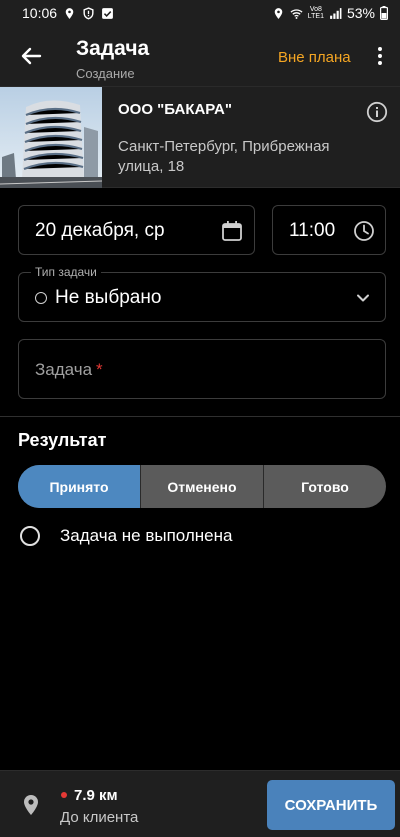 The width and height of the screenshot is (400, 837). Describe the element at coordinates (64, 795) in the screenshot. I see `distance-status-dot` at that location.